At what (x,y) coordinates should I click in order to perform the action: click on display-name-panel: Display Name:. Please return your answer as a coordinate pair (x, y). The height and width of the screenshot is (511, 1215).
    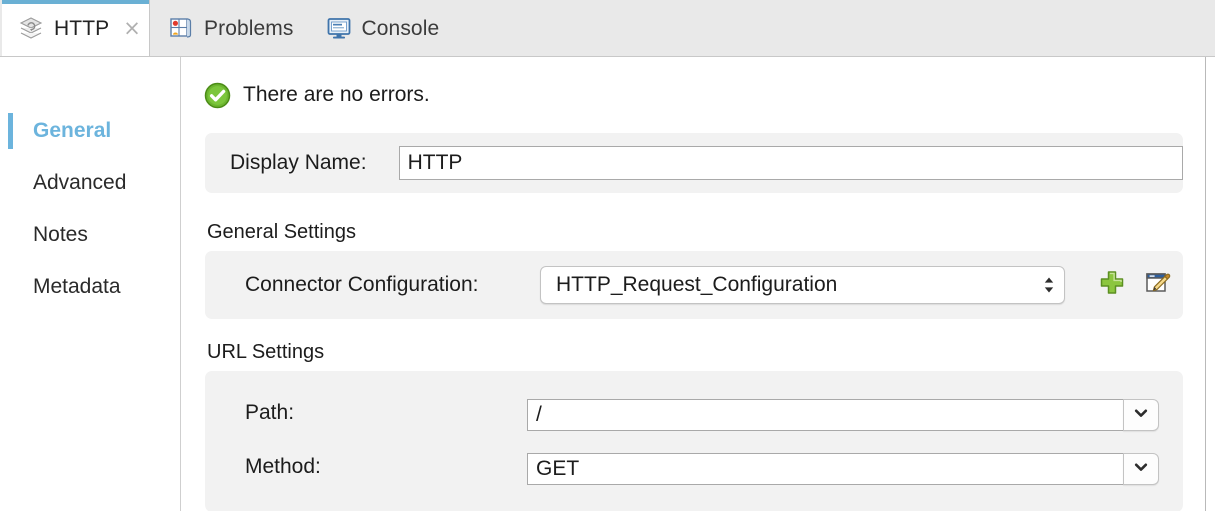
    Looking at the image, I should click on (694, 163).